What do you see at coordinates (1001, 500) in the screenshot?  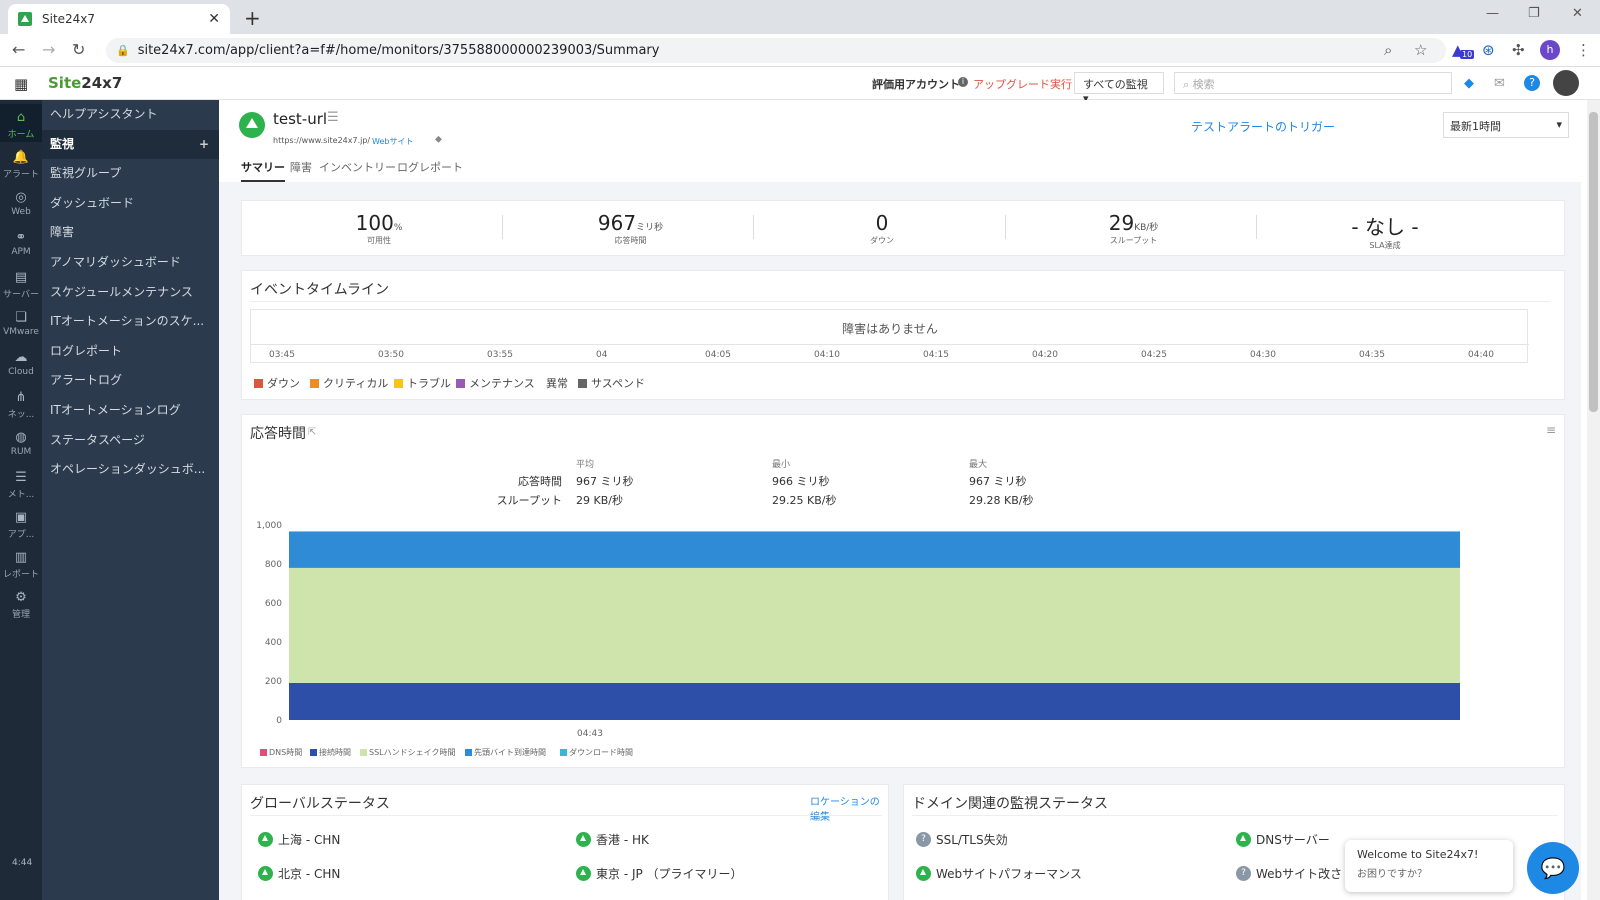 I see `throughput-max: 29.28 KB/秒` at bounding box center [1001, 500].